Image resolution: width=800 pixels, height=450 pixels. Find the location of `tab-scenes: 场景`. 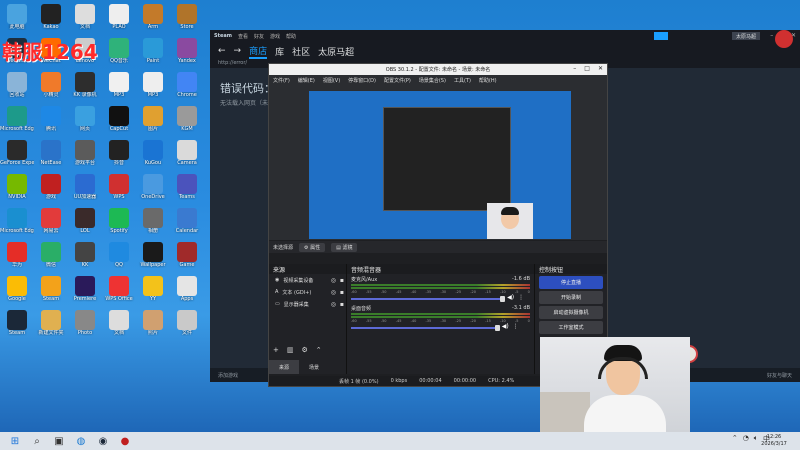

tab-scenes: 场景 is located at coordinates (314, 367).